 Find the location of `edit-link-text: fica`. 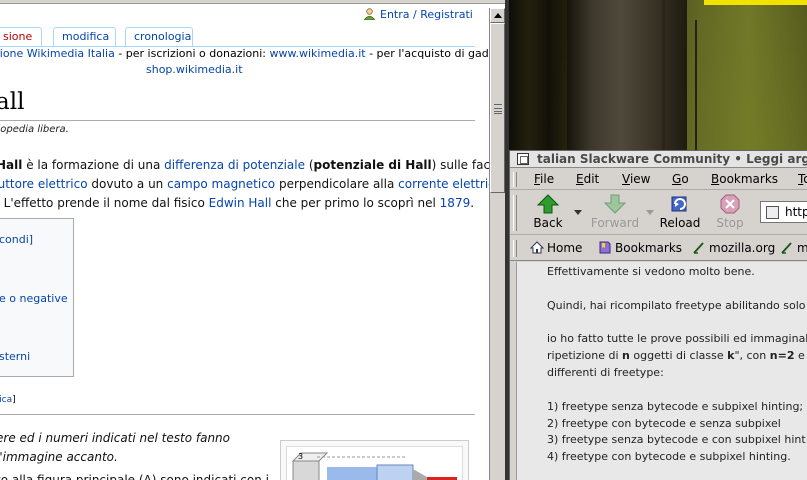

edit-link-text: fica is located at coordinates (6, 400).